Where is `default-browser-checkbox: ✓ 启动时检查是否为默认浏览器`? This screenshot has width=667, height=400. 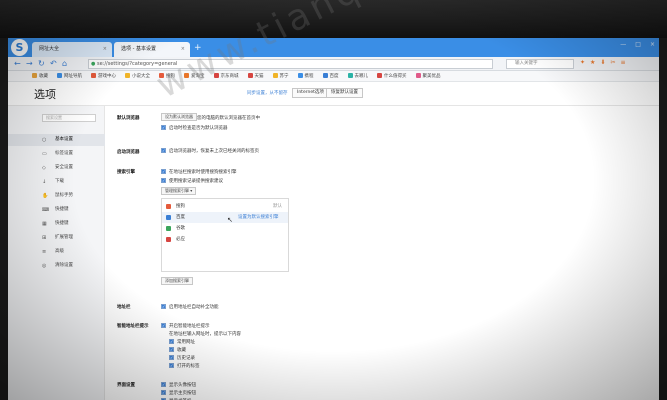 default-browser-checkbox: ✓ 启动时检查是否为默认浏览器 is located at coordinates (194, 128).